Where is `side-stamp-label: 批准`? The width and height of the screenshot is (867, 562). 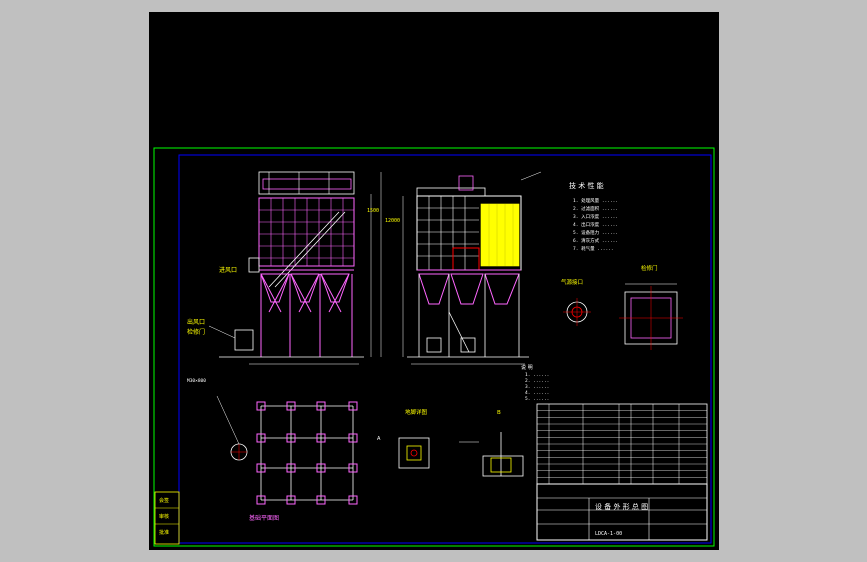 side-stamp-label: 批准 is located at coordinates (164, 532).